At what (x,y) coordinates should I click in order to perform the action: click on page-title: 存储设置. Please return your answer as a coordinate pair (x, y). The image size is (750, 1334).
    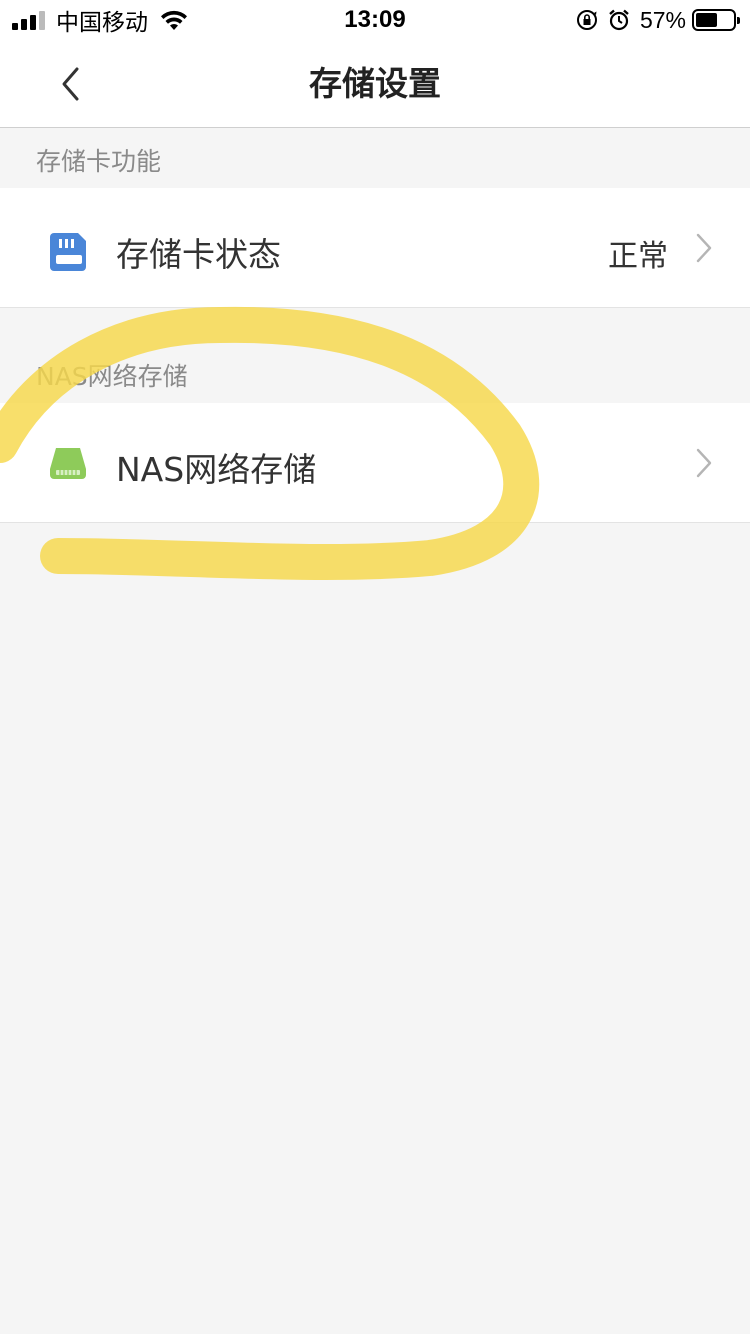
    Looking at the image, I should click on (375, 83).